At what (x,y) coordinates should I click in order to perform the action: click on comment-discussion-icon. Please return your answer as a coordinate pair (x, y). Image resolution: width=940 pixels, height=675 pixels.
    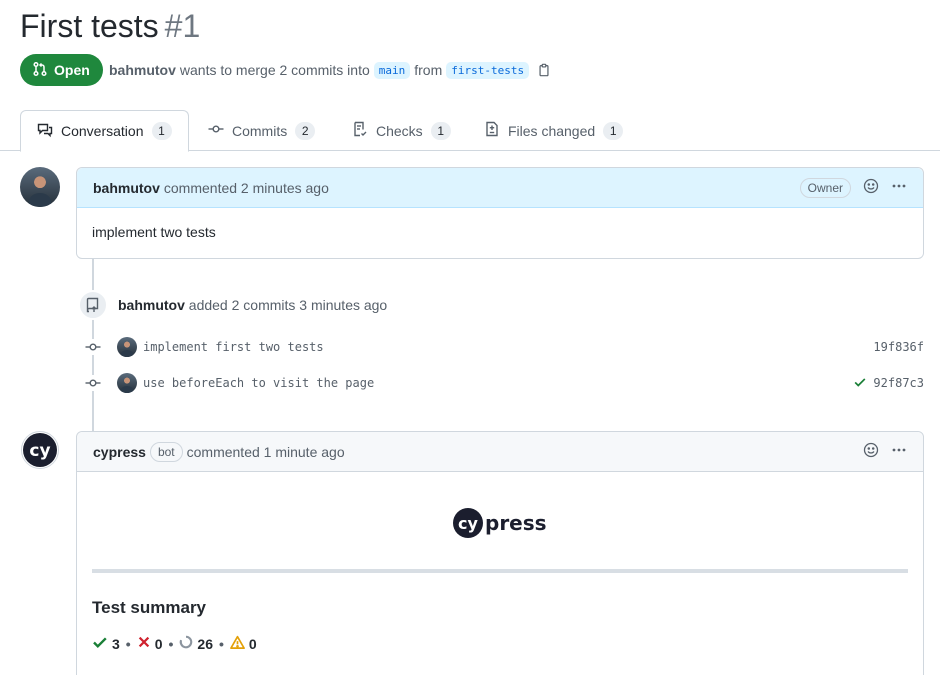
    Looking at the image, I should click on (45, 131).